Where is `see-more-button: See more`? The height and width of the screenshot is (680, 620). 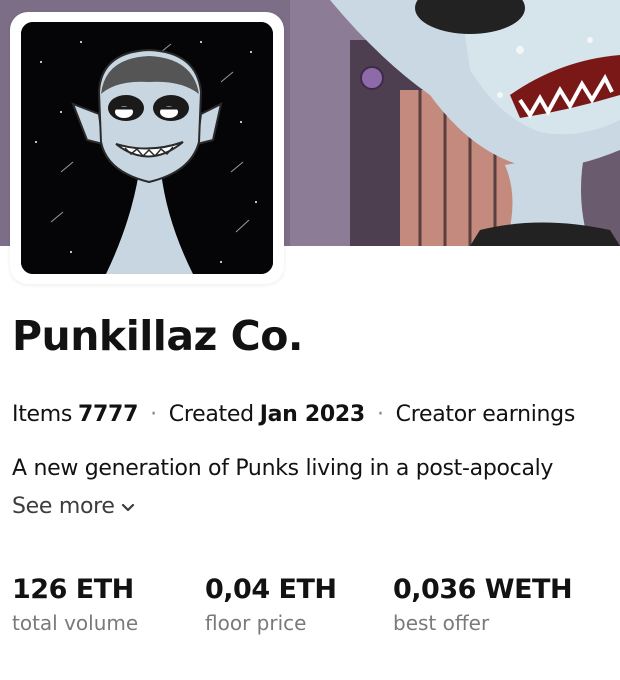 see-more-button: See more is located at coordinates (73, 506).